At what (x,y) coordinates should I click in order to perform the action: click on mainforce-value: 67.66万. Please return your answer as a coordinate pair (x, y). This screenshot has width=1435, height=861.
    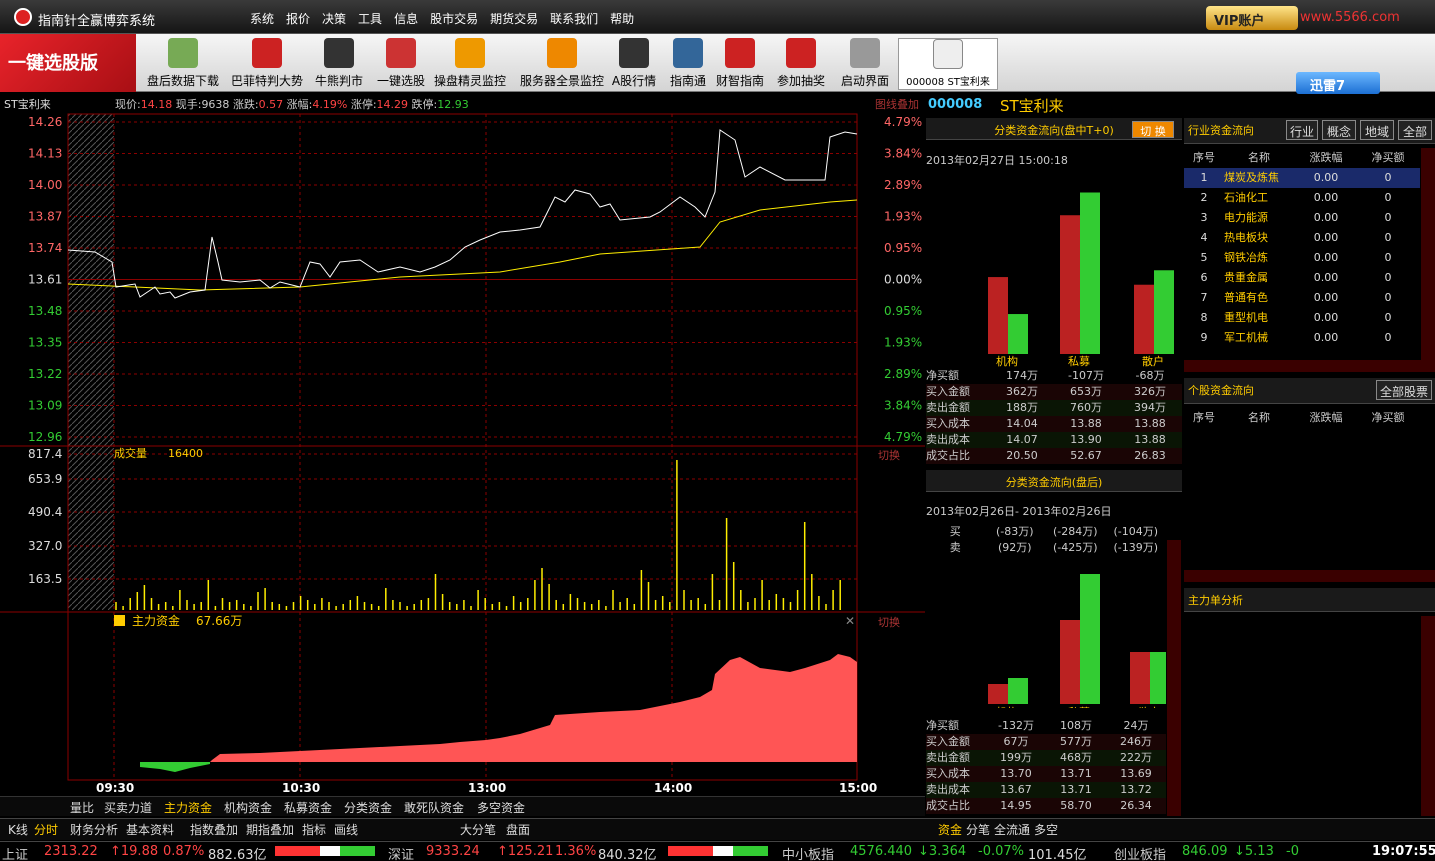
    Looking at the image, I should click on (219, 621).